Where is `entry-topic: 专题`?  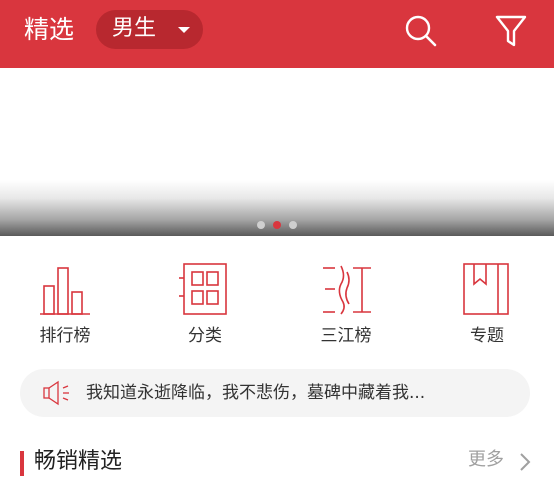
entry-topic: 专题 is located at coordinates (487, 307).